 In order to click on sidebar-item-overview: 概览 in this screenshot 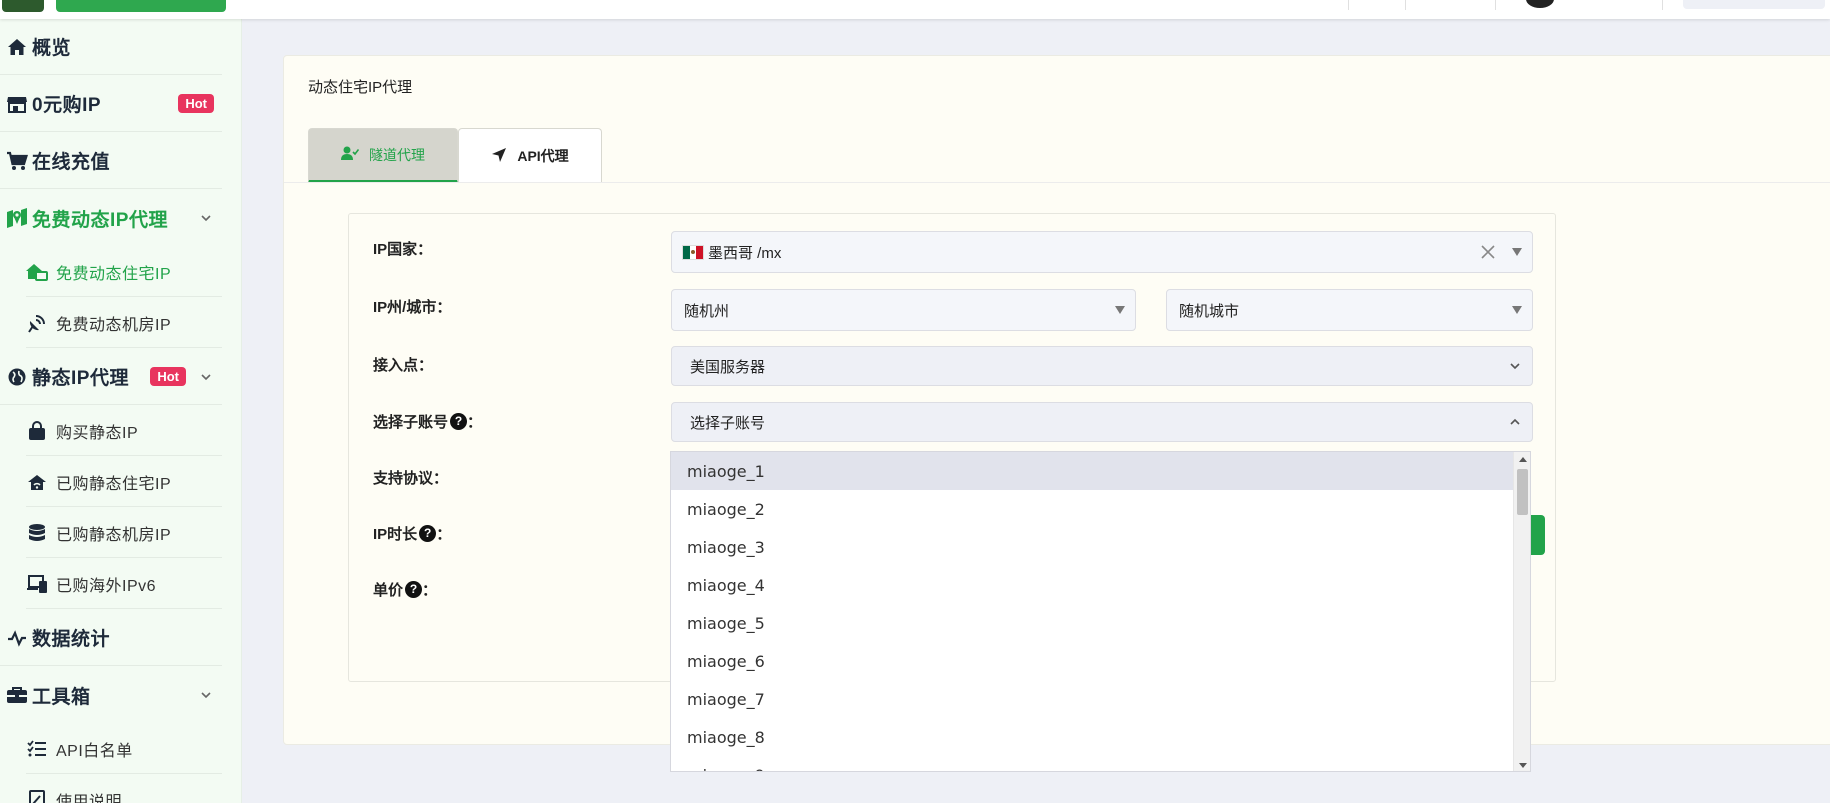, I will do `click(111, 47)`.